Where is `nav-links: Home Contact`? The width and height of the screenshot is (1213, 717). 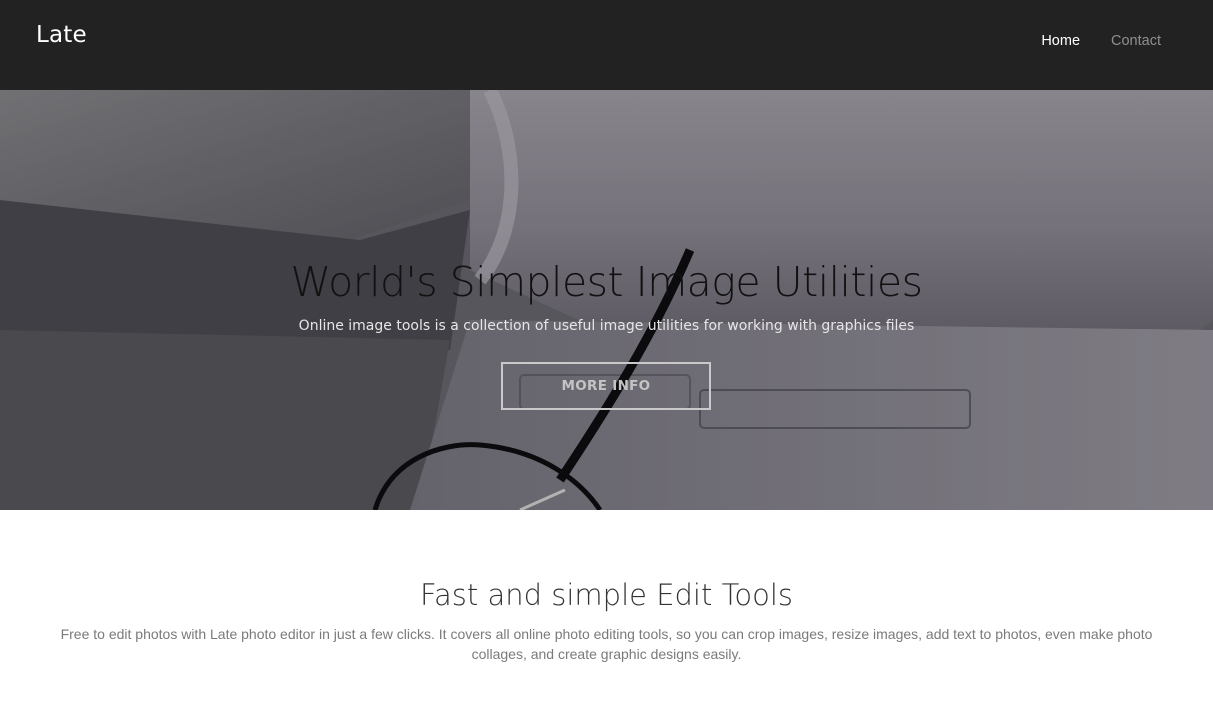
nav-links: Home Contact is located at coordinates (1101, 41).